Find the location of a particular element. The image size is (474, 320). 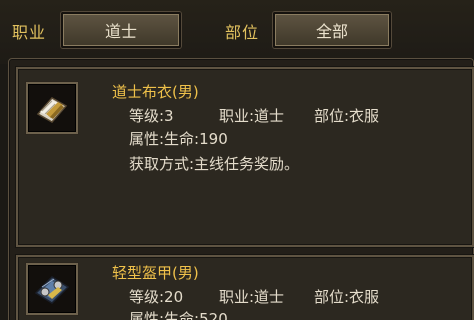

slot-filter-value: 全部 is located at coordinates (331, 31).